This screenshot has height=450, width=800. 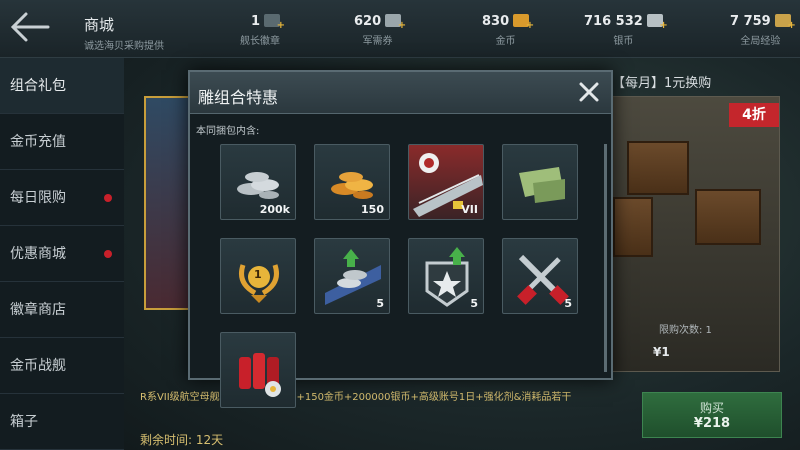 I want to click on ship-tier: VII, so click(x=469, y=209).